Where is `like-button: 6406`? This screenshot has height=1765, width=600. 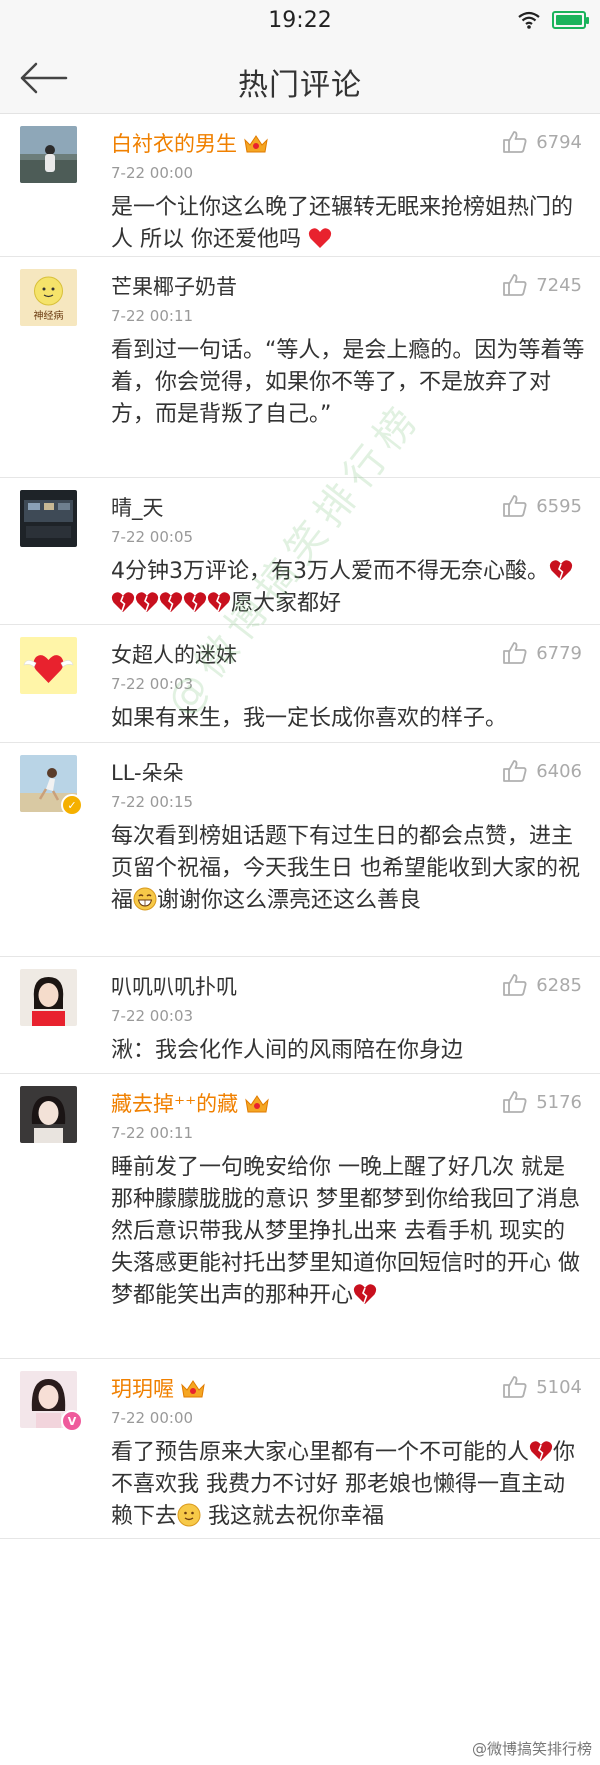
like-button: 6406 is located at coordinates (542, 771).